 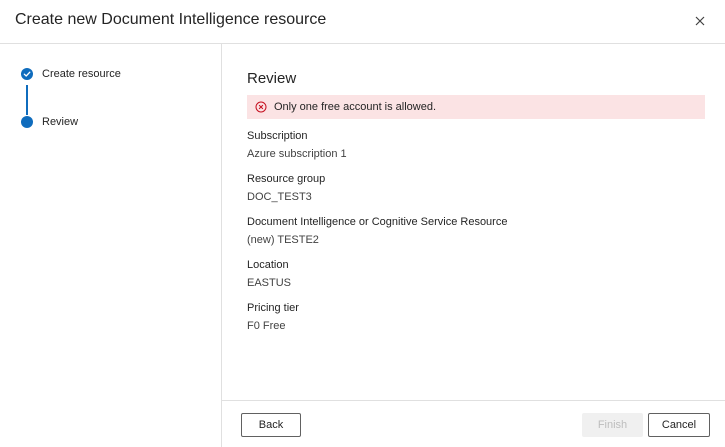 What do you see at coordinates (60, 122) in the screenshot?
I see `step-label: Review` at bounding box center [60, 122].